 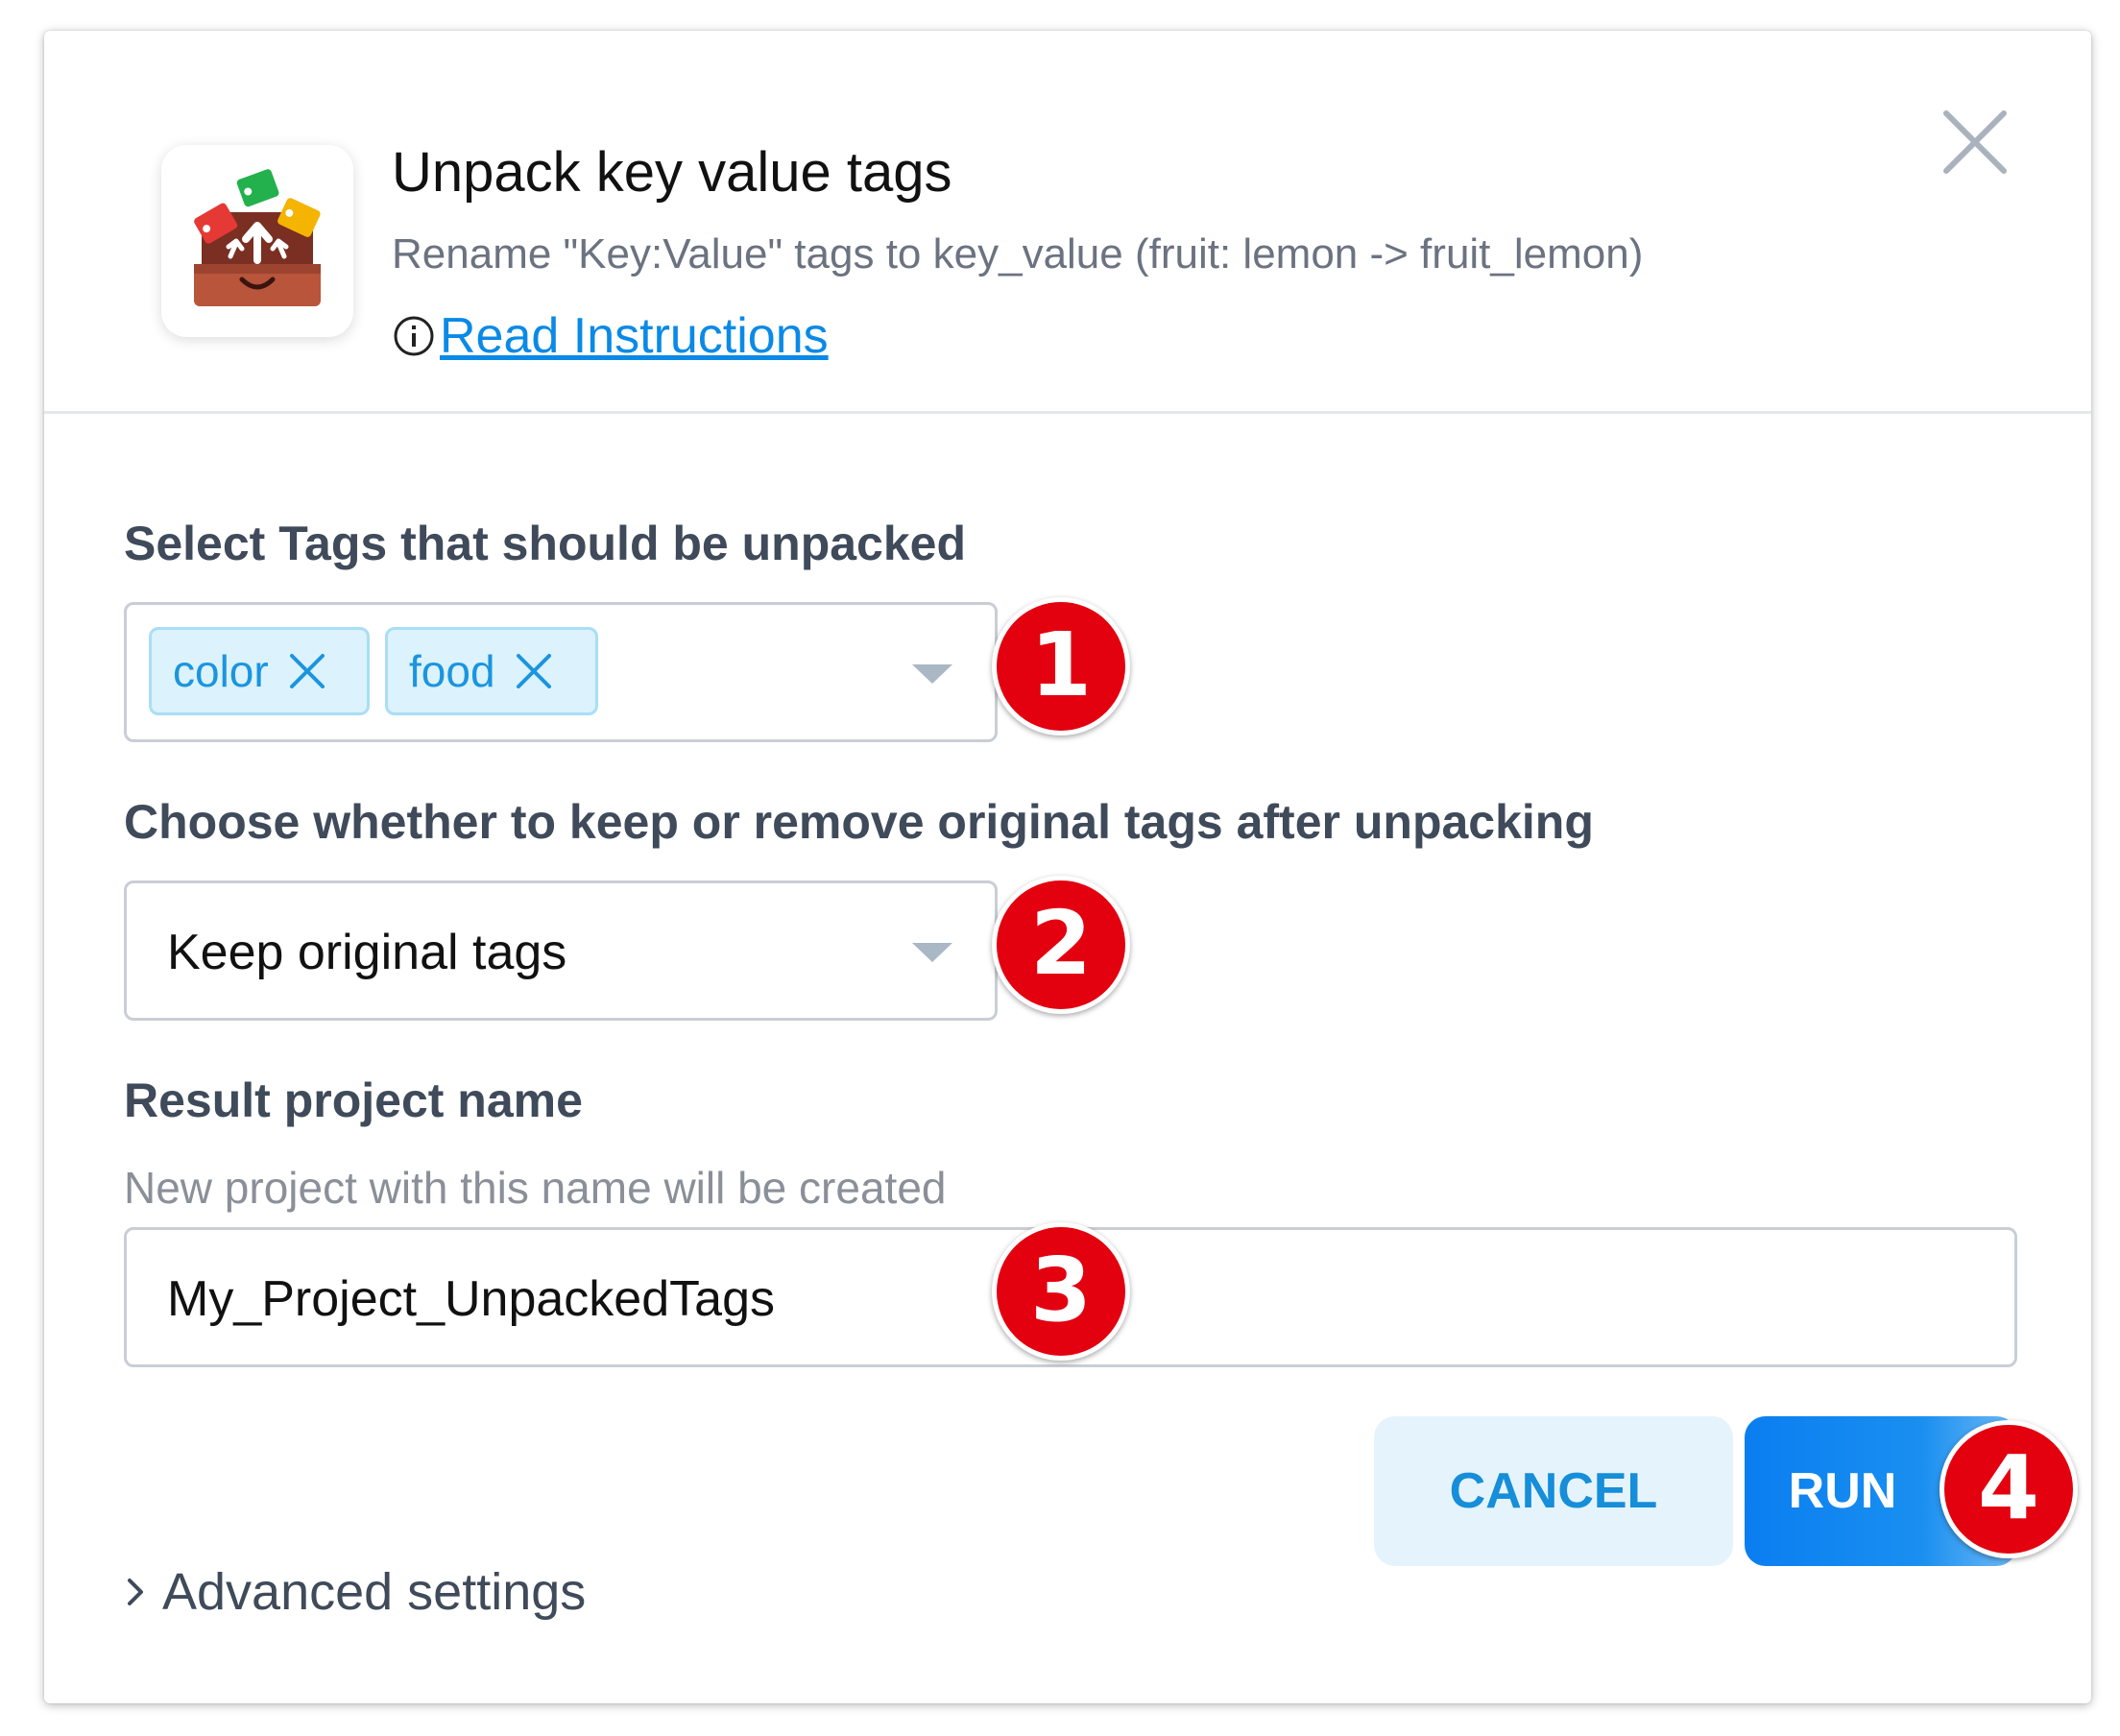 What do you see at coordinates (354, 1100) in the screenshot?
I see `project-field-label: Result project name` at bounding box center [354, 1100].